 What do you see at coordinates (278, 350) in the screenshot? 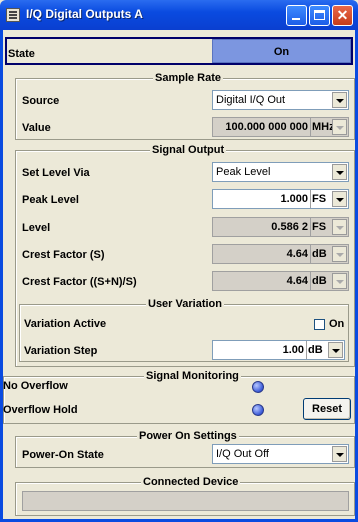
I see `variation-step-field: 1.00 dB` at bounding box center [278, 350].